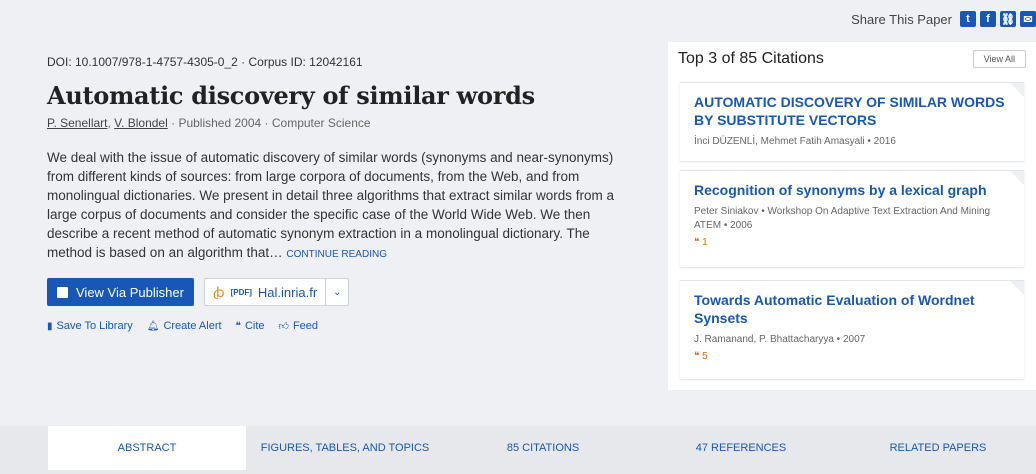  I want to click on thumbs-up-icon: 👍︎, so click(283, 326).